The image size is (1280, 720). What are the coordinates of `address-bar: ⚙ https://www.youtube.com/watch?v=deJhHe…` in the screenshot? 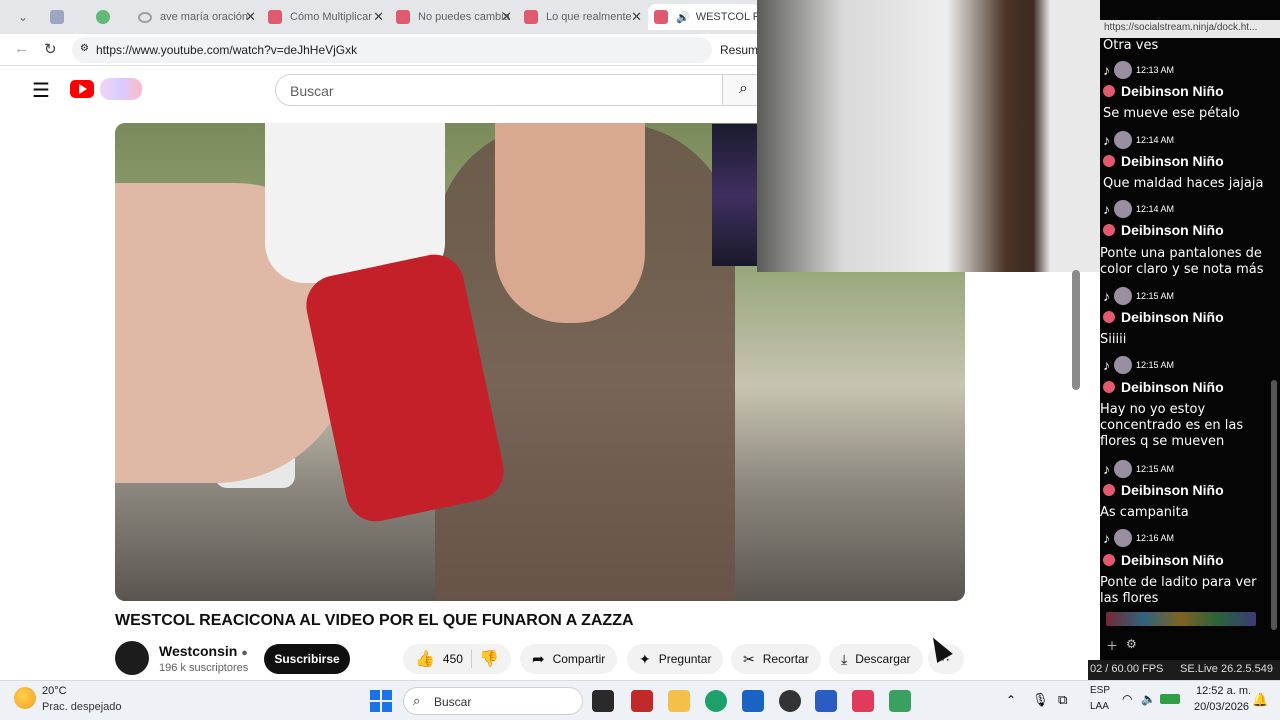 It's located at (392, 50).